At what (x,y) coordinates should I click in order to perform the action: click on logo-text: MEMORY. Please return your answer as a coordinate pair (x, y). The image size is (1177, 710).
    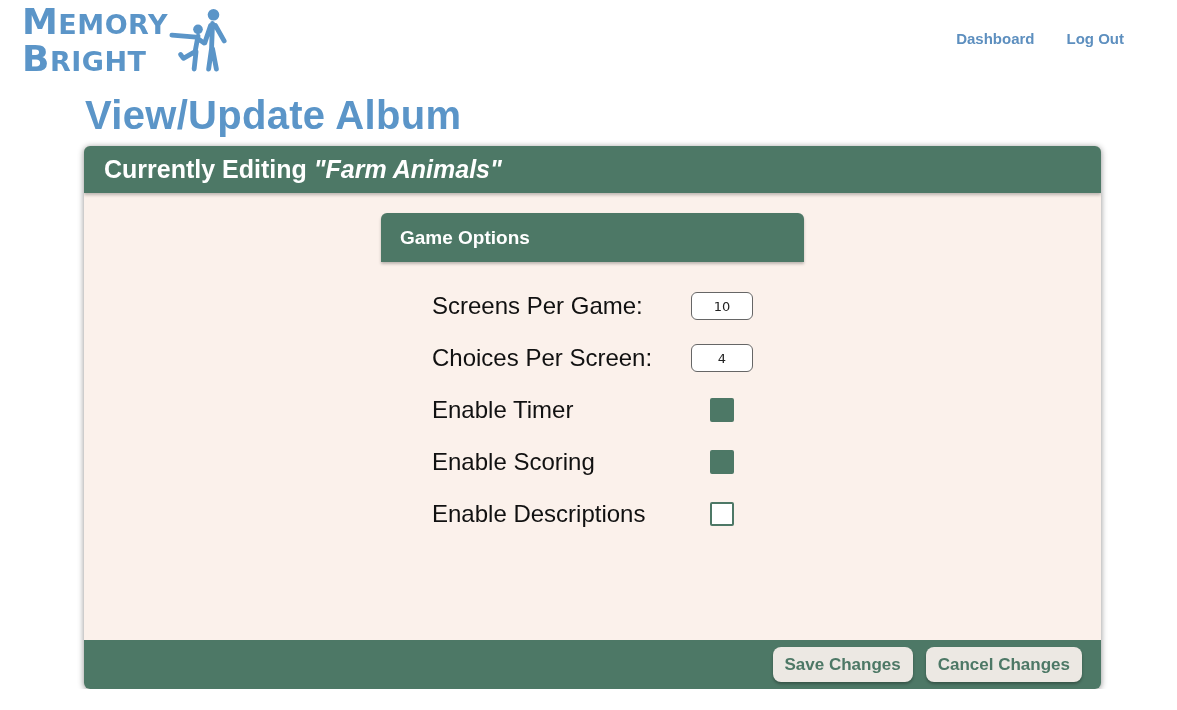
    Looking at the image, I should click on (95, 23).